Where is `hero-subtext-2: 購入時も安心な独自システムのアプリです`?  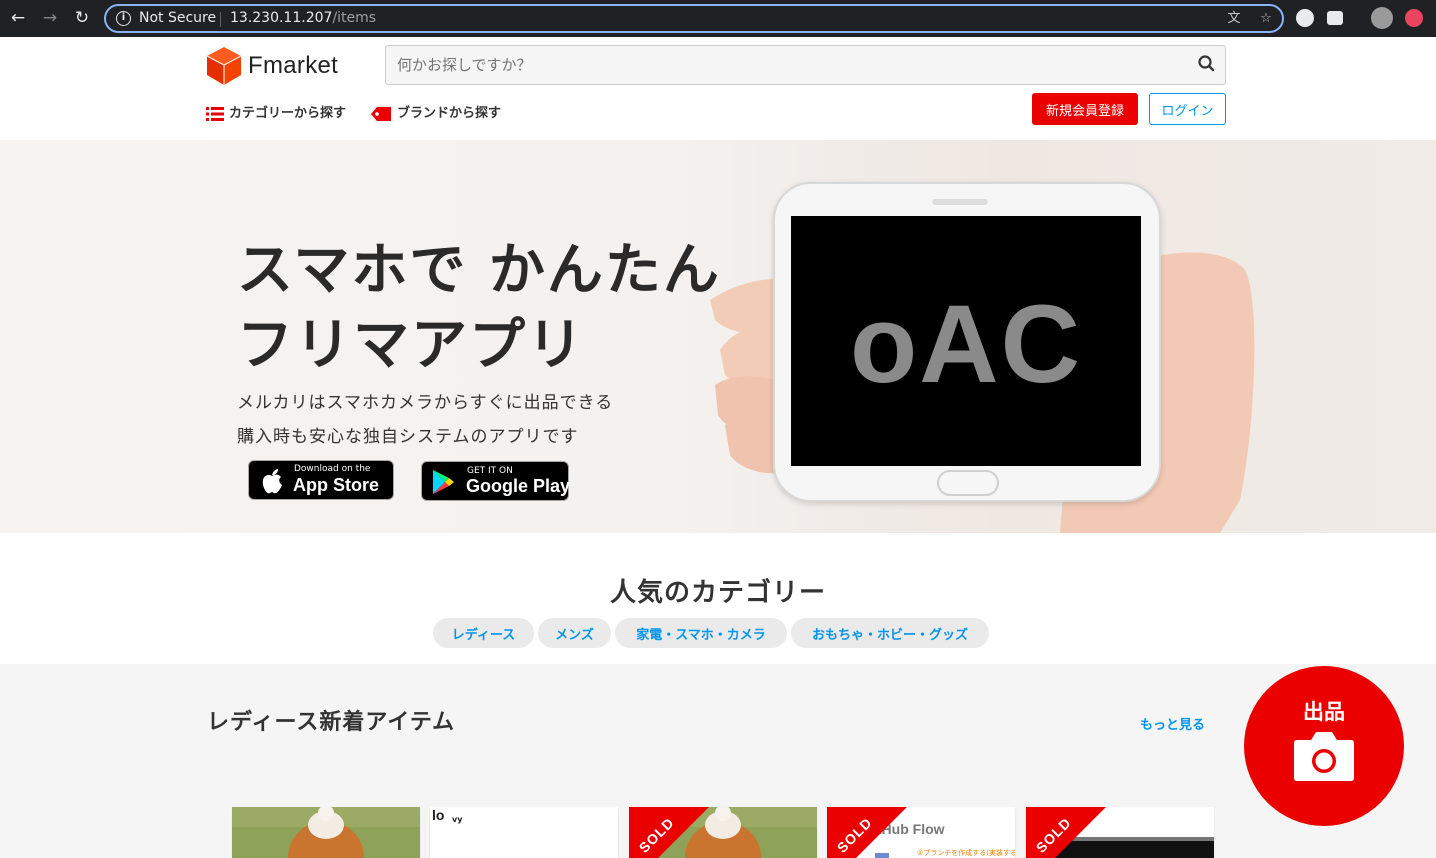 hero-subtext-2: 購入時も安心な独自システムのアプリです is located at coordinates (408, 437).